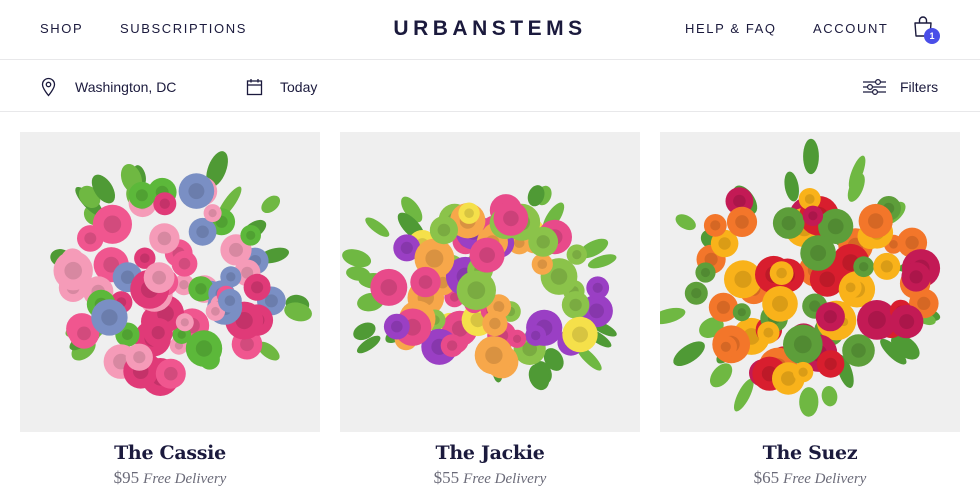 Image resolution: width=980 pixels, height=500 pixels. I want to click on product-name: The Cassie, so click(170, 453).